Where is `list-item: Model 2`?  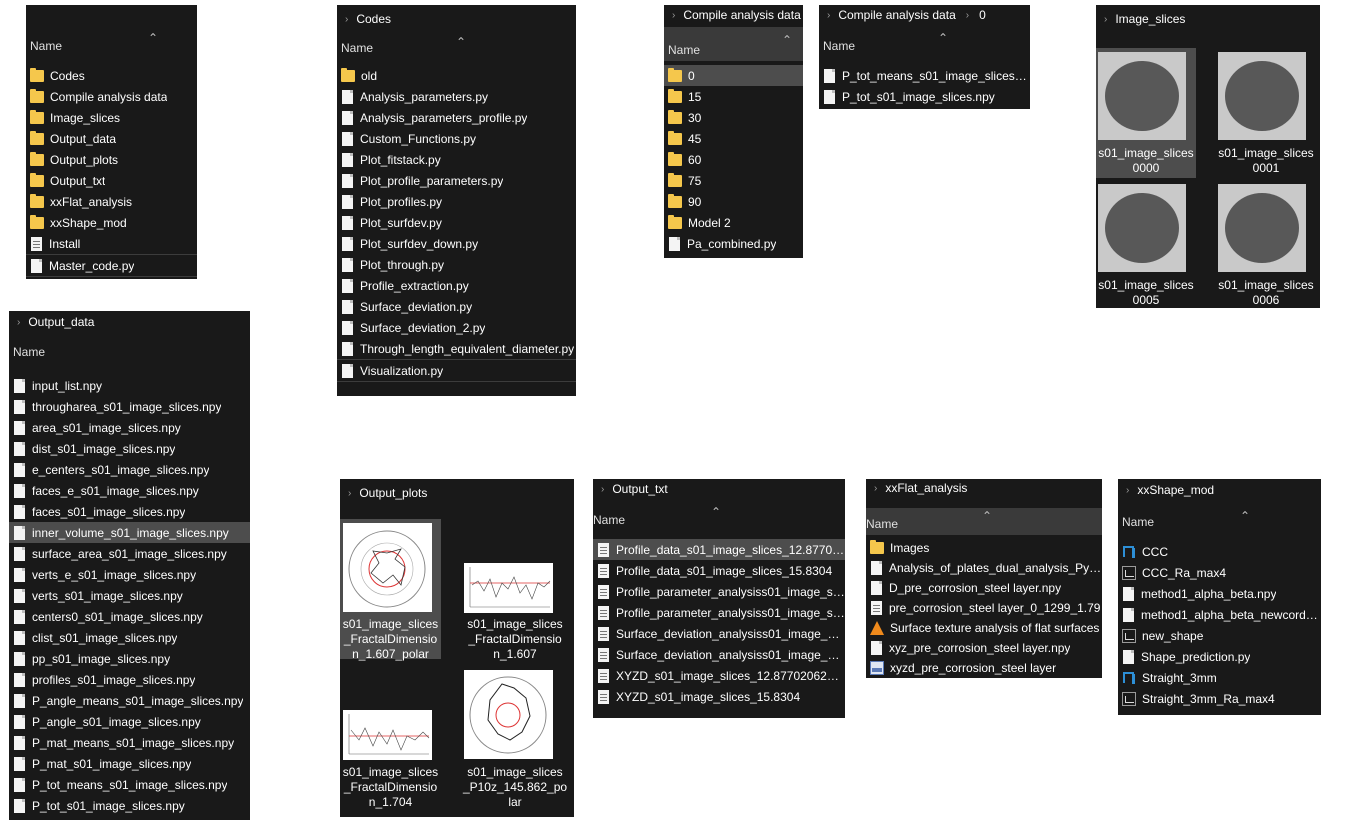 list-item: Model 2 is located at coordinates (733, 222).